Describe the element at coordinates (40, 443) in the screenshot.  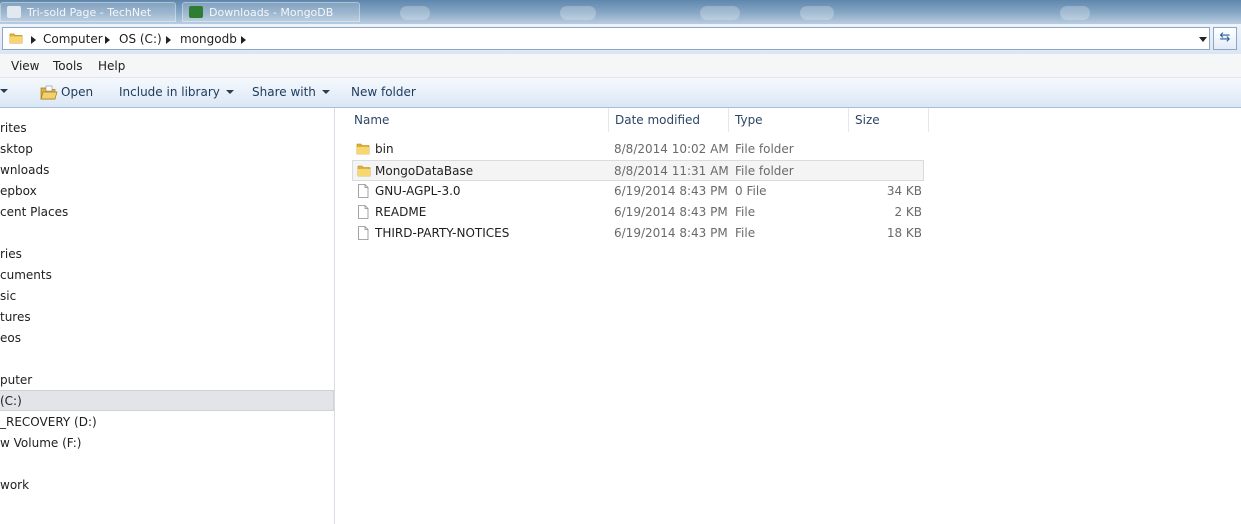
I see `nav-item-new-volume: w Volume (F:)` at that location.